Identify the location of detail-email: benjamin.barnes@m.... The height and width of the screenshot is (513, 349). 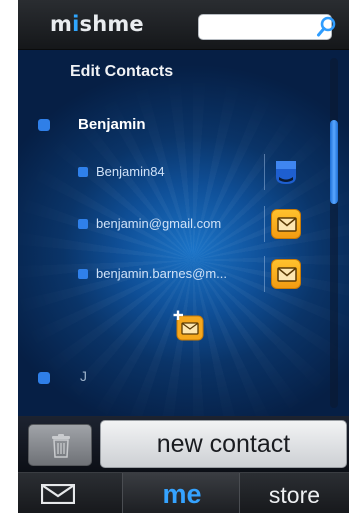
(161, 273).